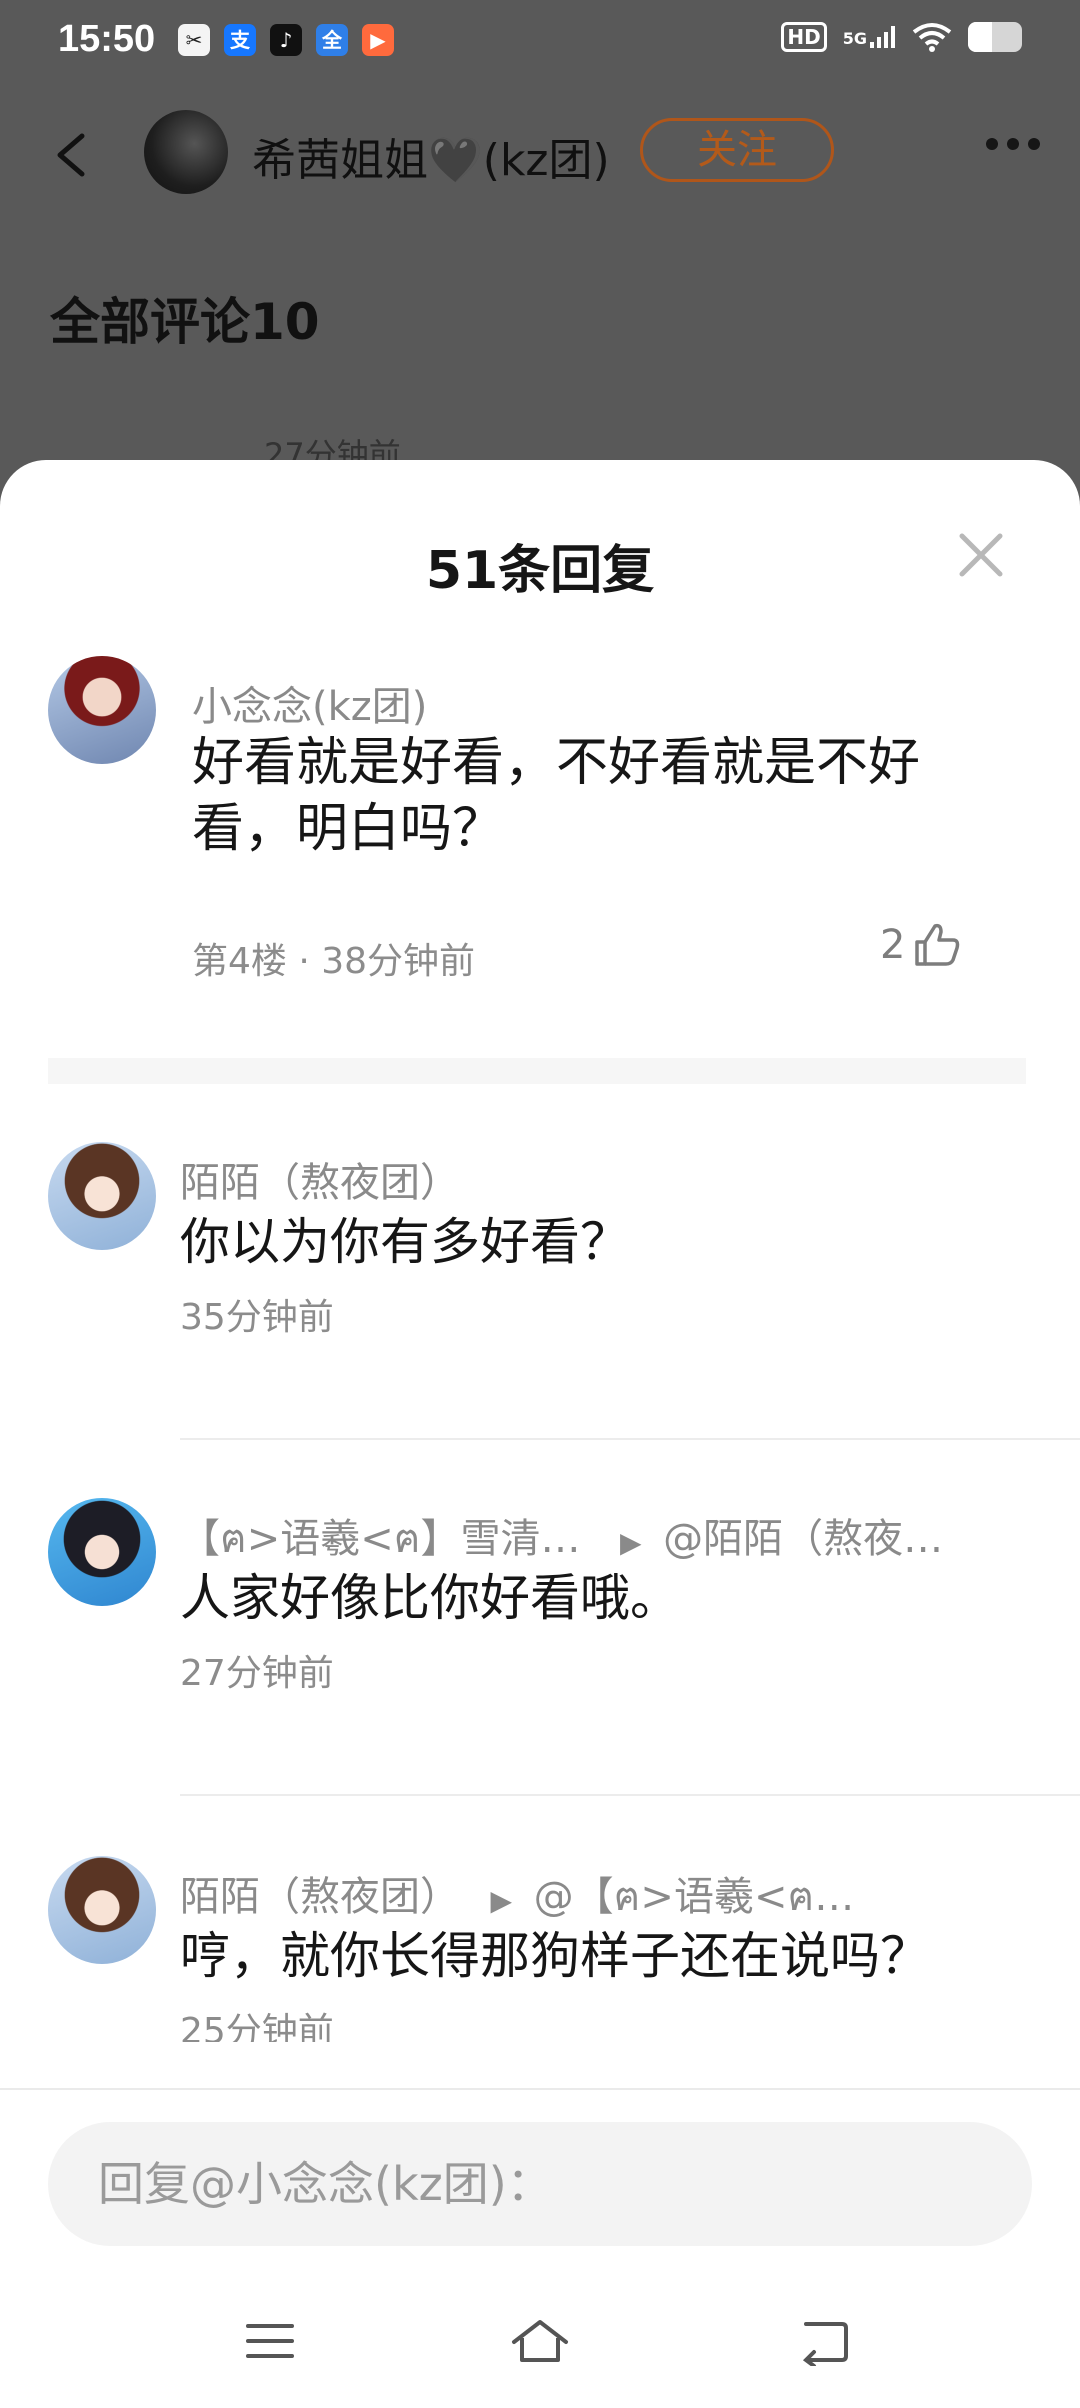 The width and height of the screenshot is (1080, 2408). What do you see at coordinates (804, 37) in the screenshot?
I see `hd-icon: HD` at bounding box center [804, 37].